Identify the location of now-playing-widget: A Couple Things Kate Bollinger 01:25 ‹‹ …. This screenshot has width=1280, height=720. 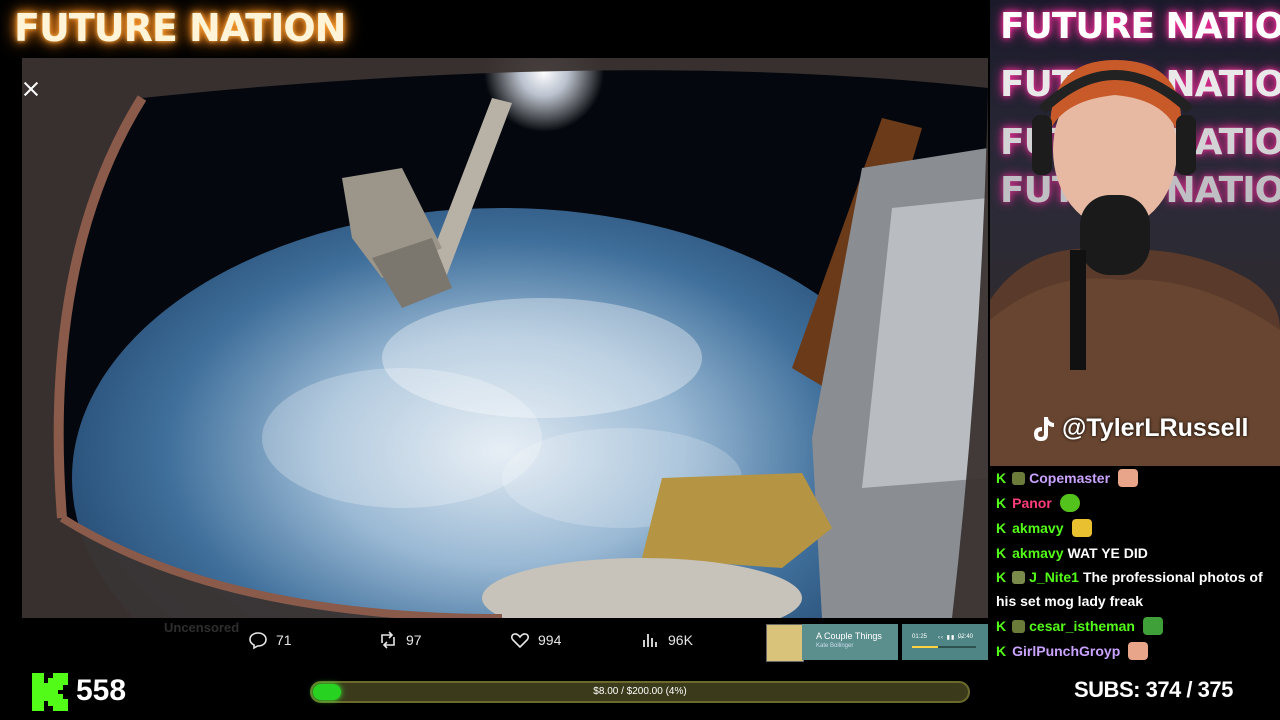
(877, 643).